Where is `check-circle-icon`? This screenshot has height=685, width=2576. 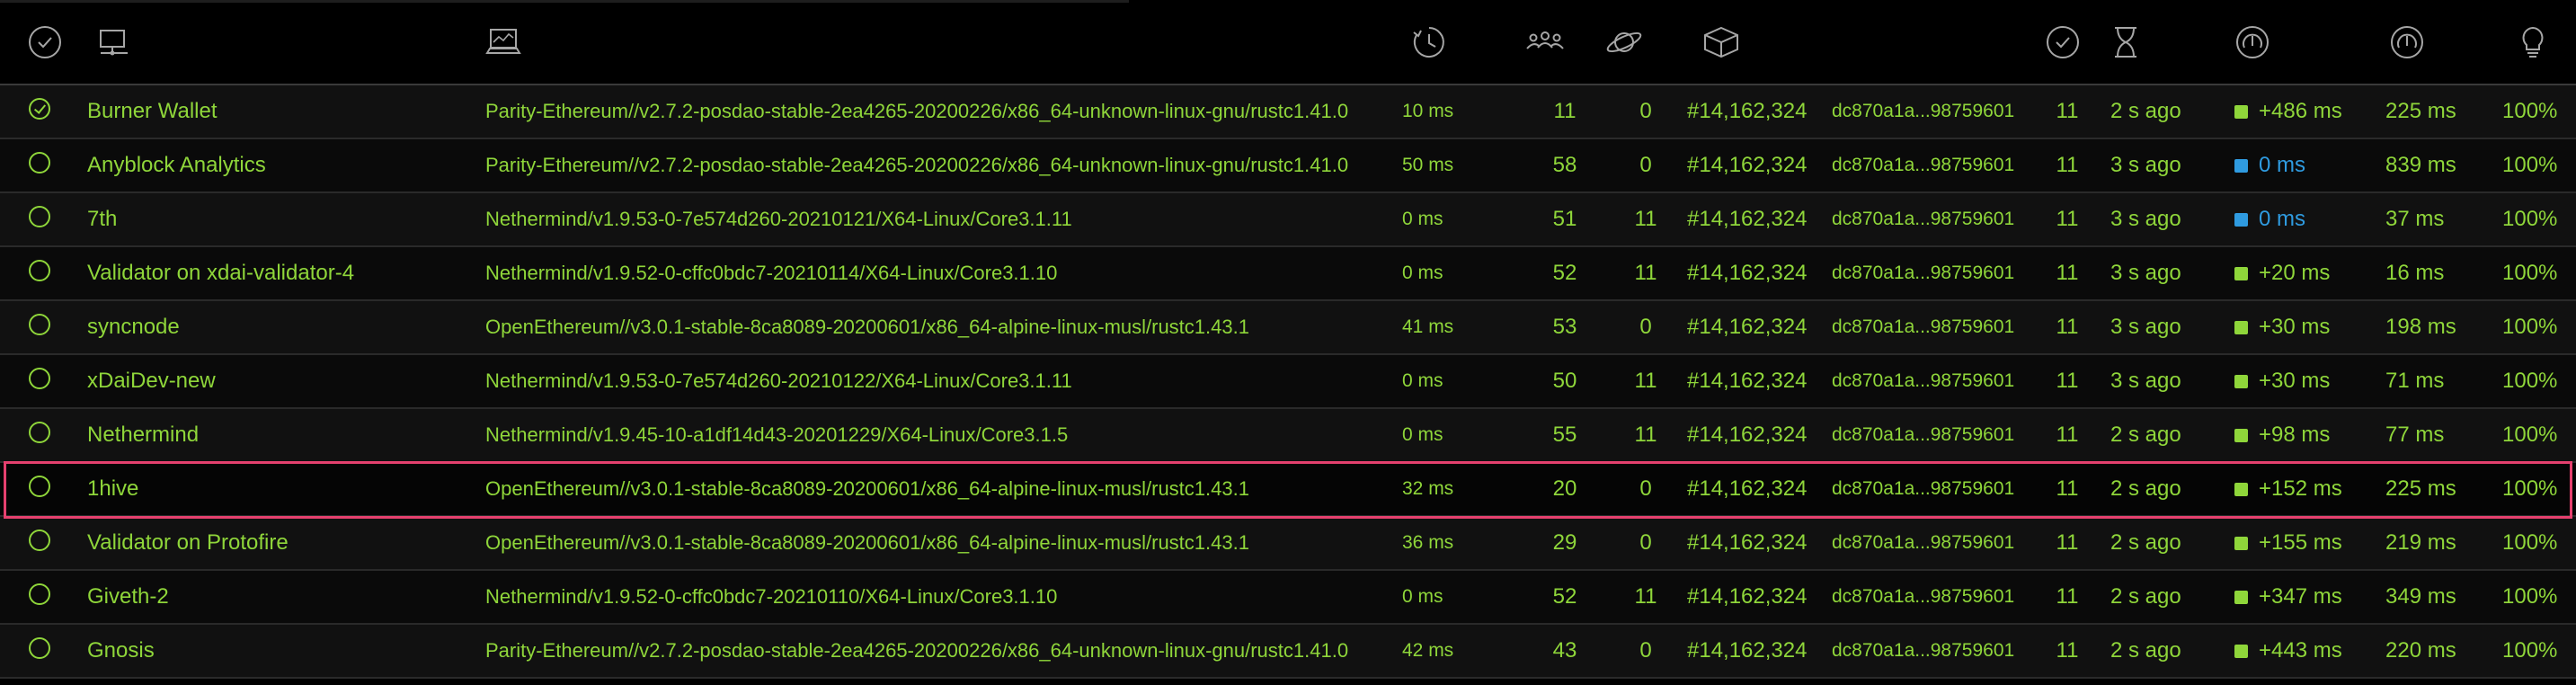
check-circle-icon is located at coordinates (45, 41).